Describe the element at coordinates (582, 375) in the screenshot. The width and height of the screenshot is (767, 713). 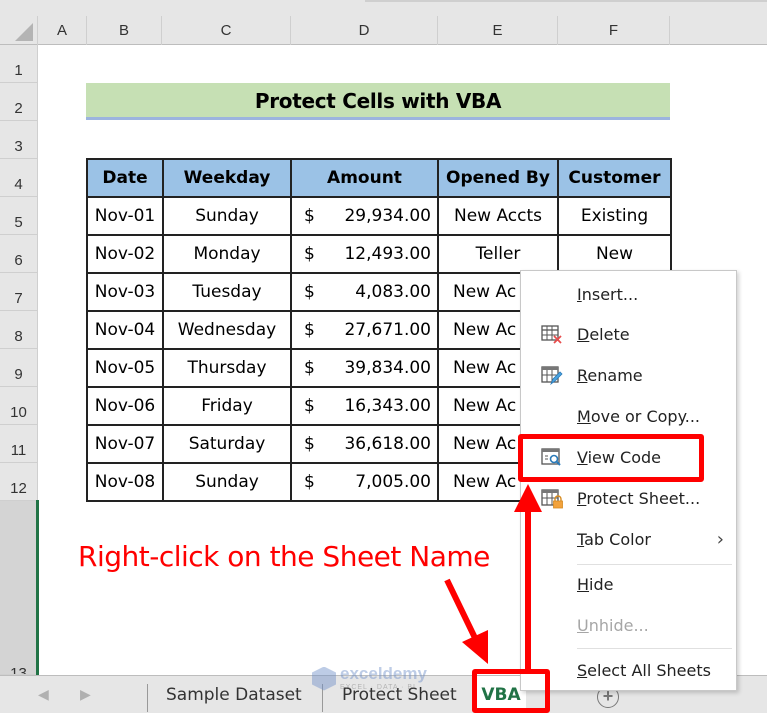
I see `menu-item-accelerator: R` at that location.